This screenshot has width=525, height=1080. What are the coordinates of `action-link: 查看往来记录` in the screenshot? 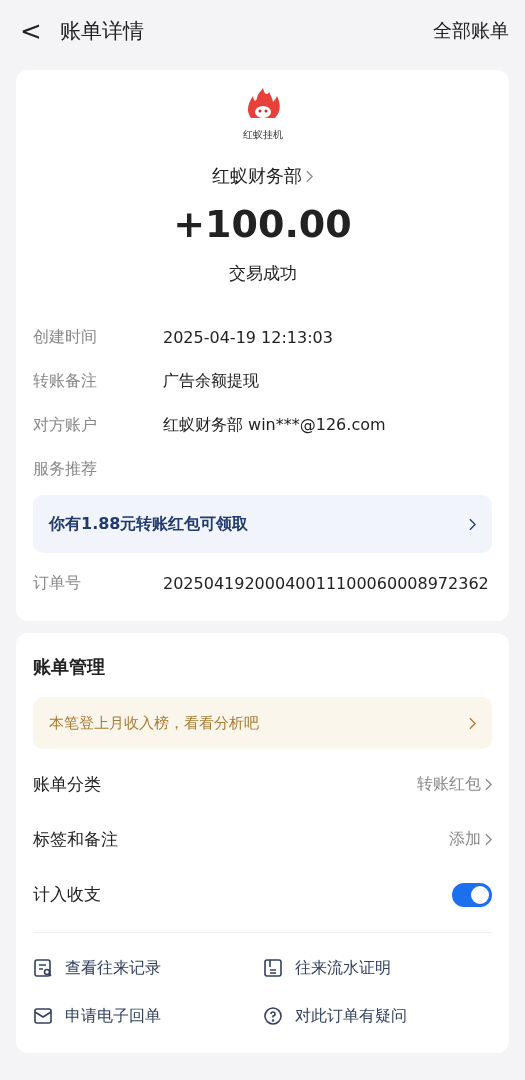 It's located at (97, 968).